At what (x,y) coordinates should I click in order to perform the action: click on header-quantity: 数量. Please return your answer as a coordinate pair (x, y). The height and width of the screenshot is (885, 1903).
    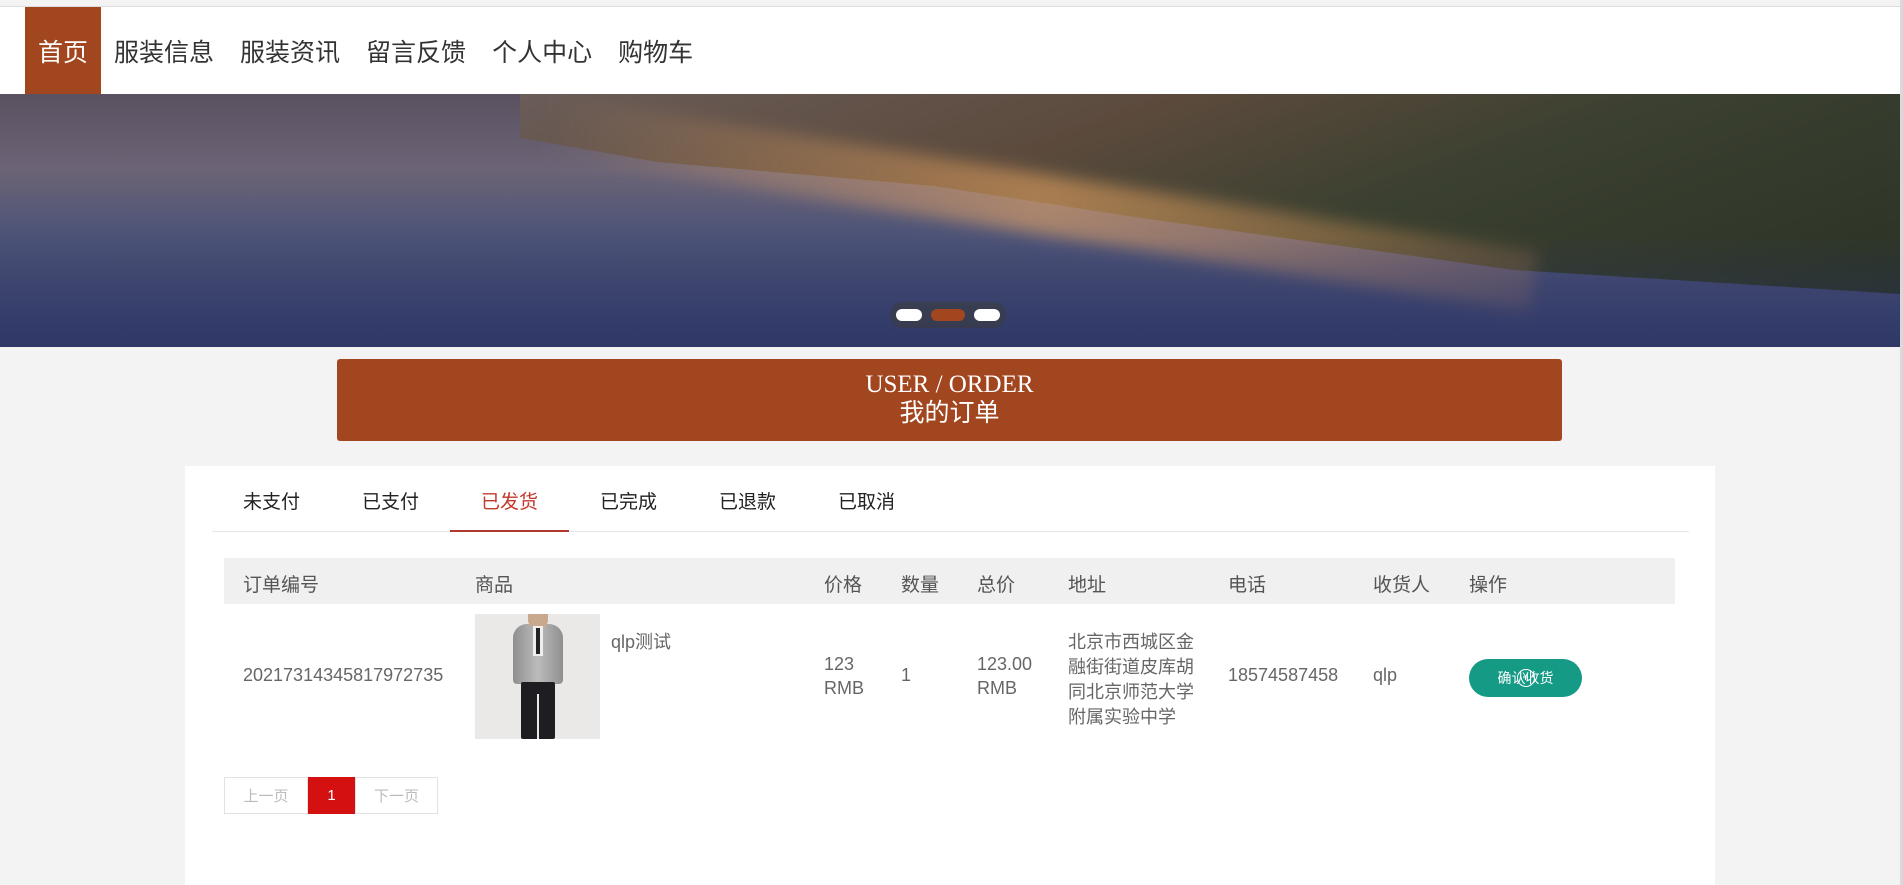
    Looking at the image, I should click on (920, 585).